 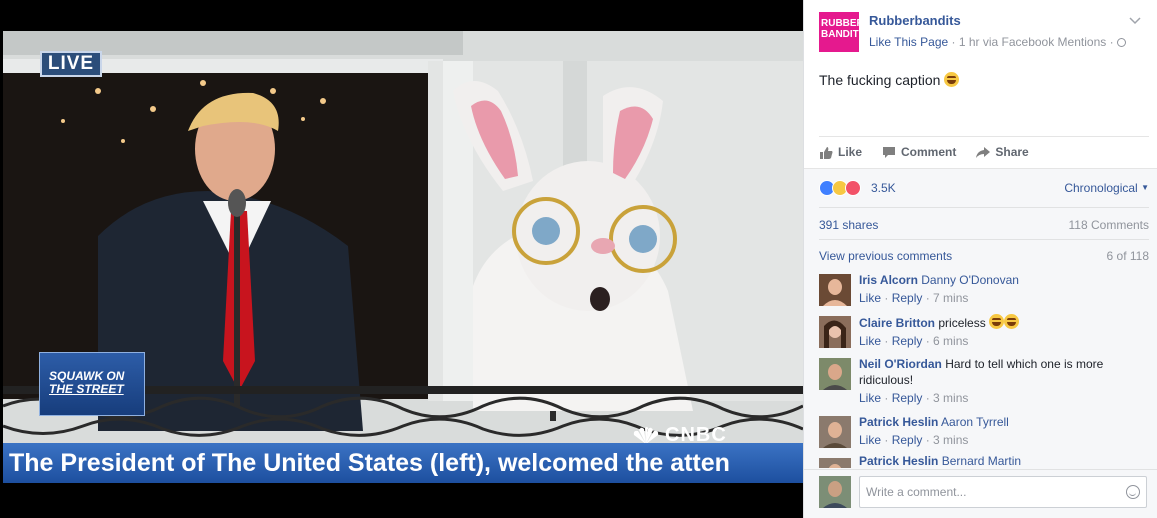 What do you see at coordinates (850, 152) in the screenshot?
I see `like-label: Like` at bounding box center [850, 152].